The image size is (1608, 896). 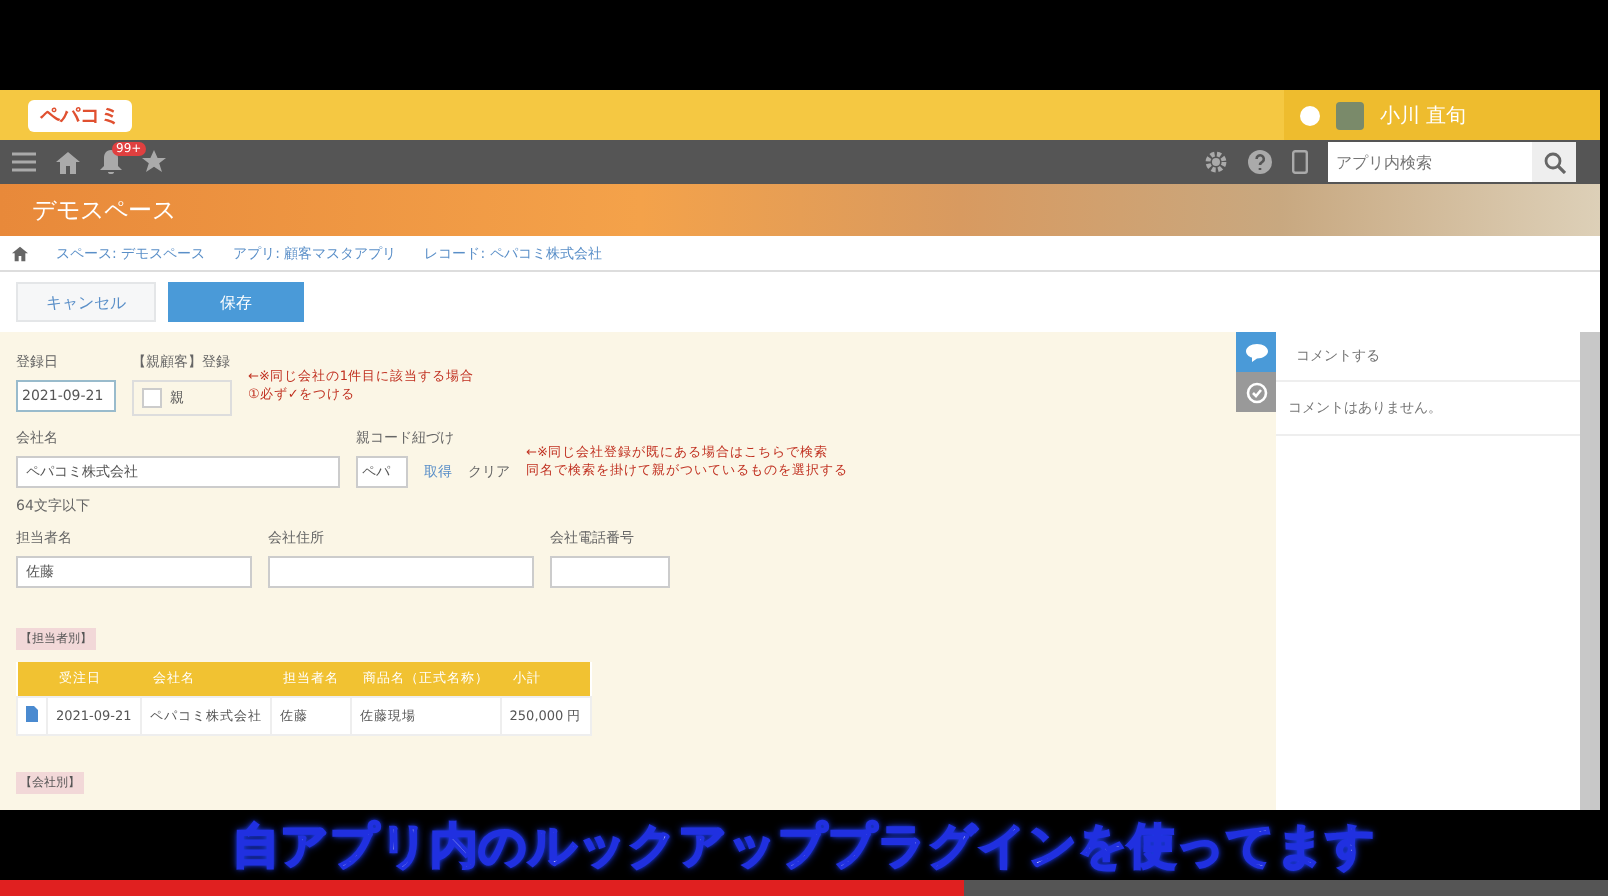 What do you see at coordinates (1260, 162) in the screenshot?
I see `help-icon` at bounding box center [1260, 162].